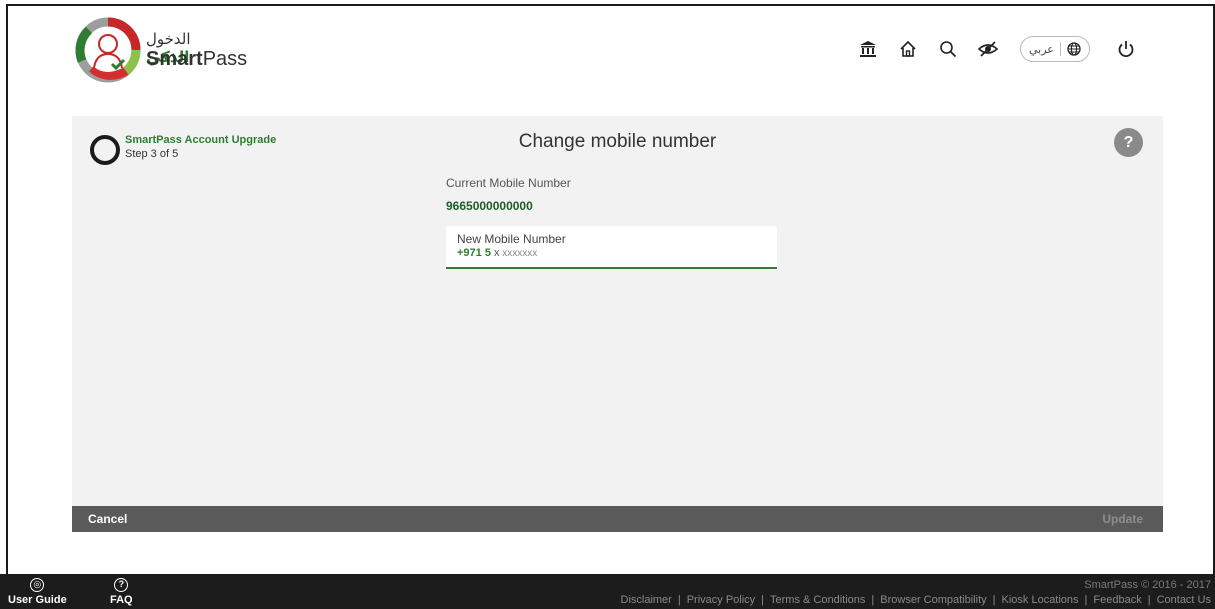 The width and height of the screenshot is (1215, 609). I want to click on mobile-placeholder: x xxxxxxx, so click(515, 253).